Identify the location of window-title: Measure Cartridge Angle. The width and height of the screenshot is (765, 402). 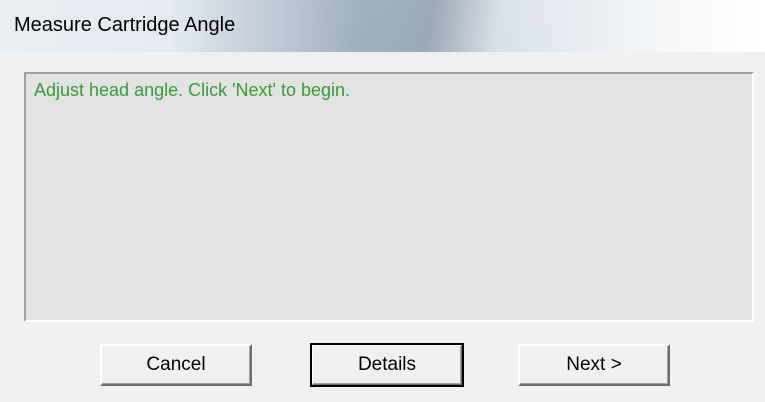
(125, 25).